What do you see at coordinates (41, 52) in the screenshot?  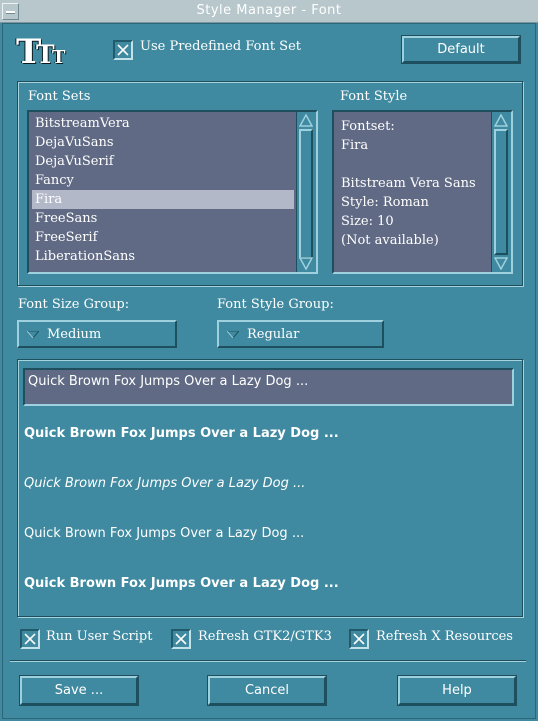 I see `font-logo-icon: T T T` at bounding box center [41, 52].